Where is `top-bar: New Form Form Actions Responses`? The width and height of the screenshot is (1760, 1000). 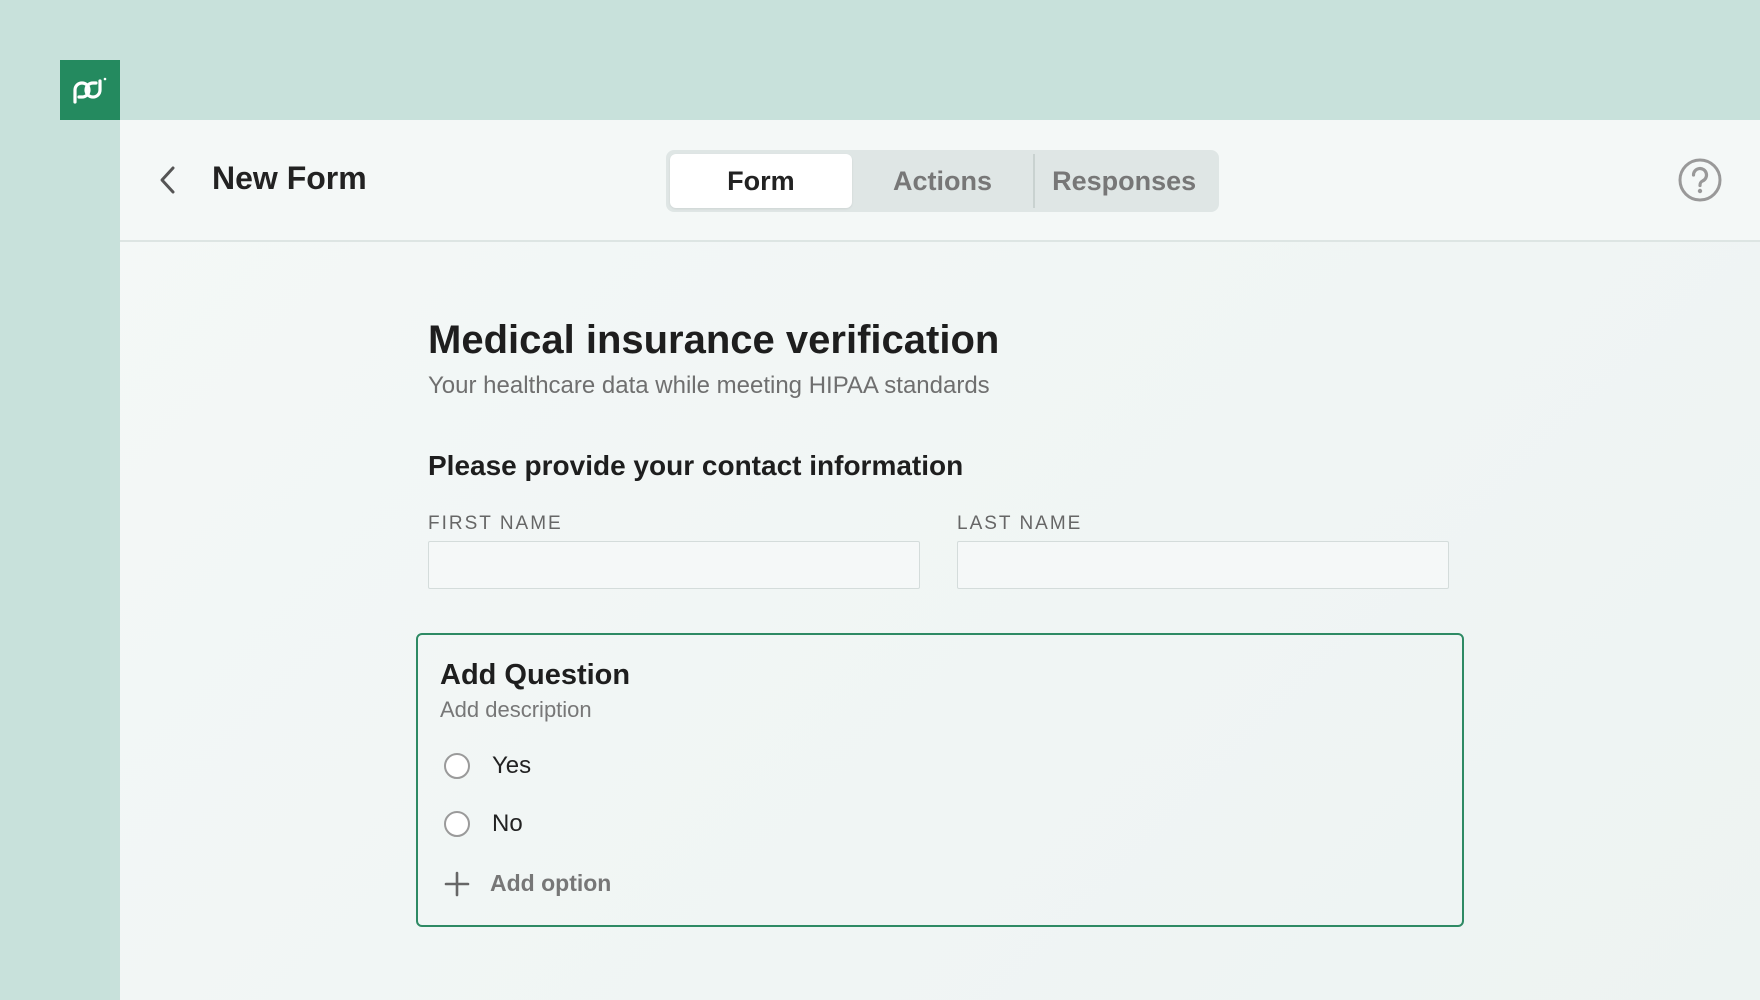 top-bar: New Form Form Actions Responses is located at coordinates (940, 181).